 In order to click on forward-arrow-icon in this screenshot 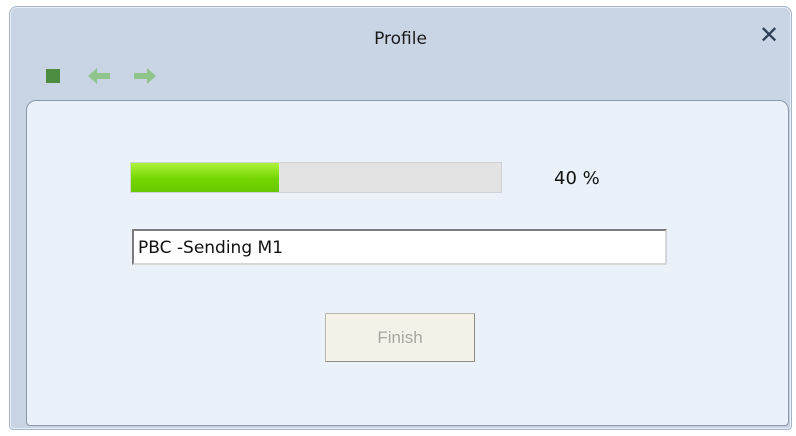, I will do `click(145, 76)`.